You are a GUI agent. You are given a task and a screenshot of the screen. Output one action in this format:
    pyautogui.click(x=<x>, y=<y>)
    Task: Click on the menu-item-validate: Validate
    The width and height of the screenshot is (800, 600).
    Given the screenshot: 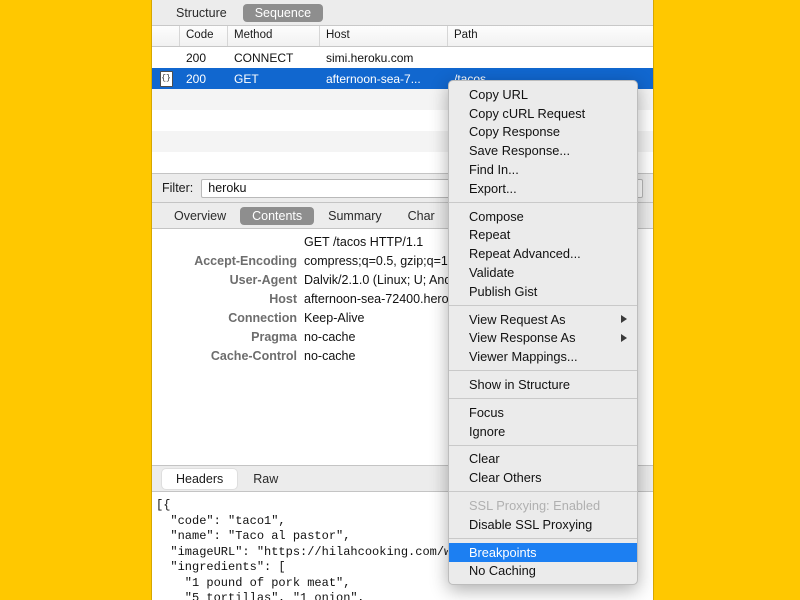 What is the action you would take?
    pyautogui.click(x=543, y=272)
    